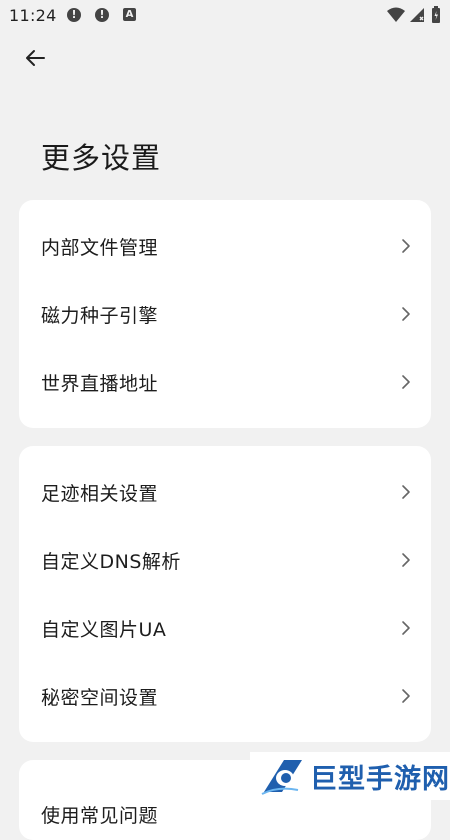 The height and width of the screenshot is (840, 450). I want to click on settings-item-footprint-settings: 足迹相关设置, so click(225, 492).